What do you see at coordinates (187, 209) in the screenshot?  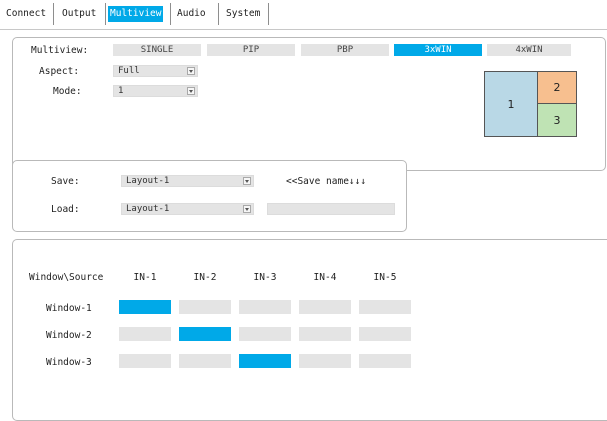 I see `load-select: Layout-1` at bounding box center [187, 209].